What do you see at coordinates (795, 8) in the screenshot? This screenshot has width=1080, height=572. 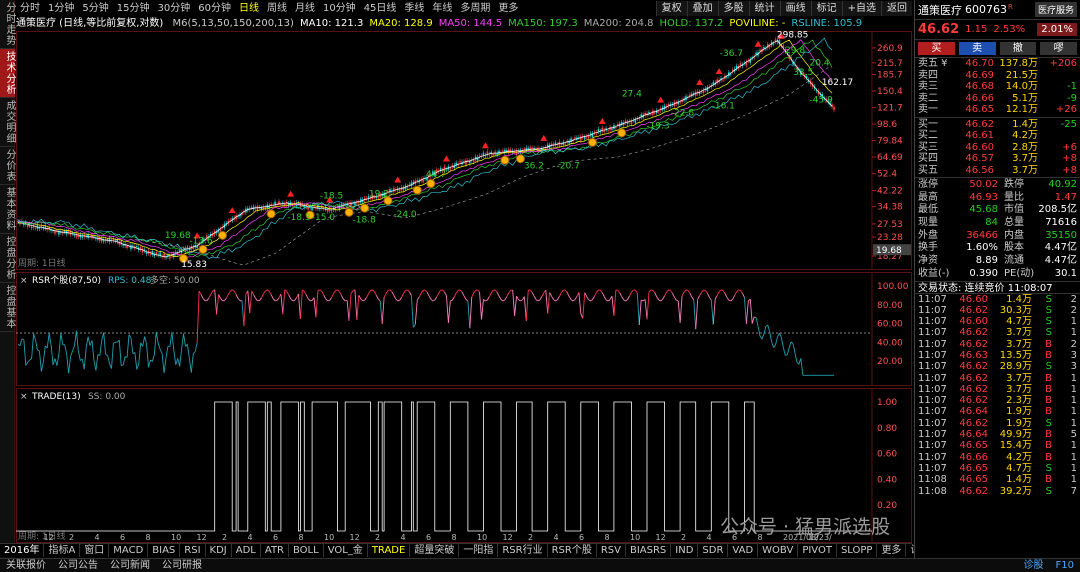 I see `toolbar-button-4: 画线` at bounding box center [795, 8].